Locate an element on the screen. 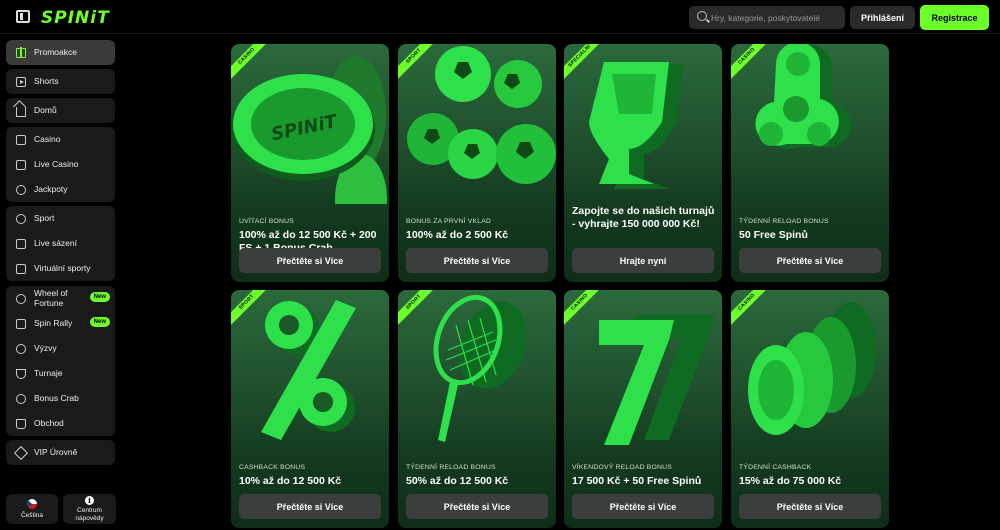 Image resolution: width=1000 pixels, height=530 pixels. promo-category: TÝDENNÍ CASHBACK is located at coordinates (775, 467).